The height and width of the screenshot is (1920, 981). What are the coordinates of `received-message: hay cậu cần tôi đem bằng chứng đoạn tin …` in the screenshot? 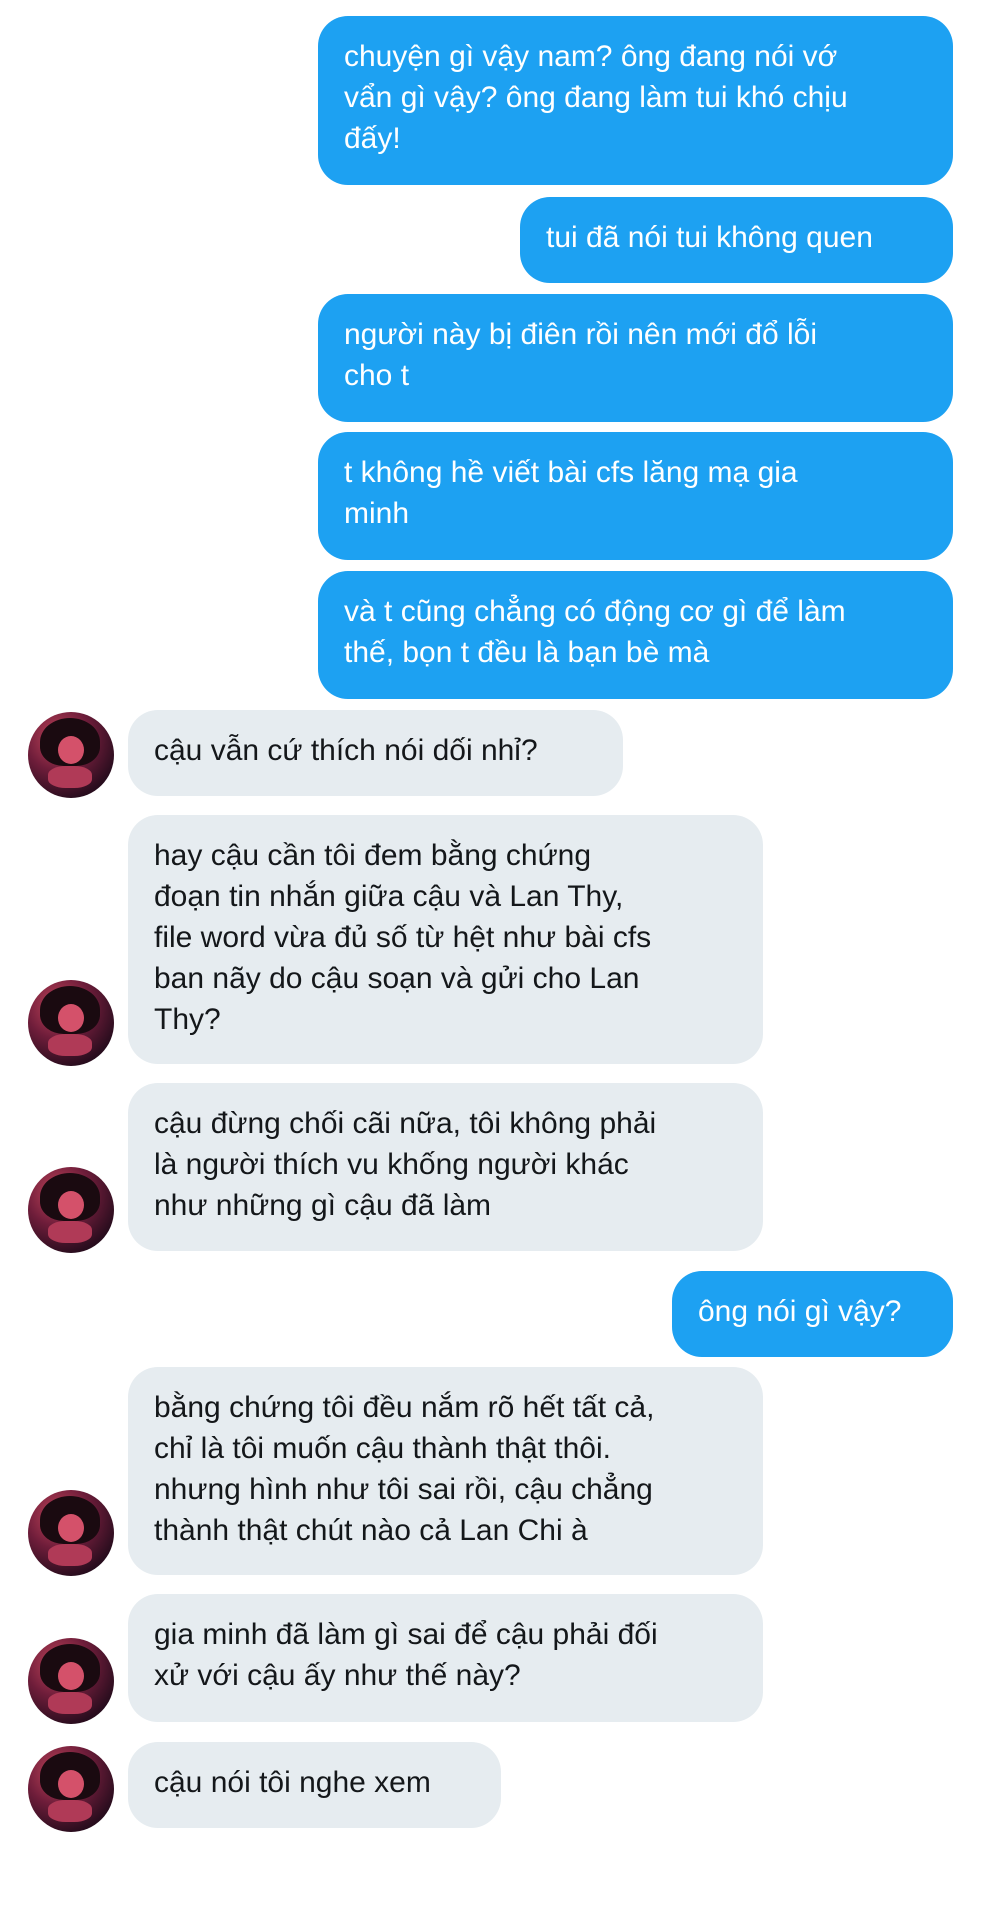 It's located at (445, 939).